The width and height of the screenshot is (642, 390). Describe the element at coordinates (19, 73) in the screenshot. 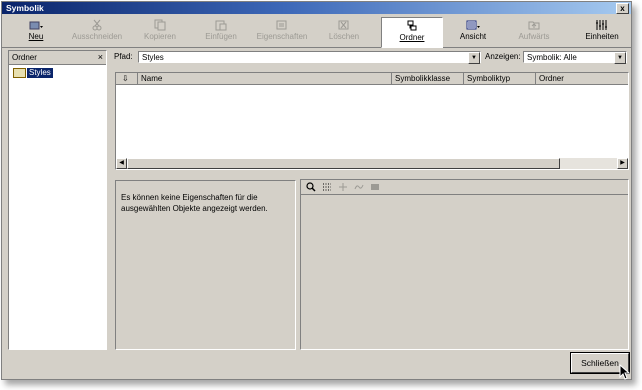

I see `folder-icon` at that location.